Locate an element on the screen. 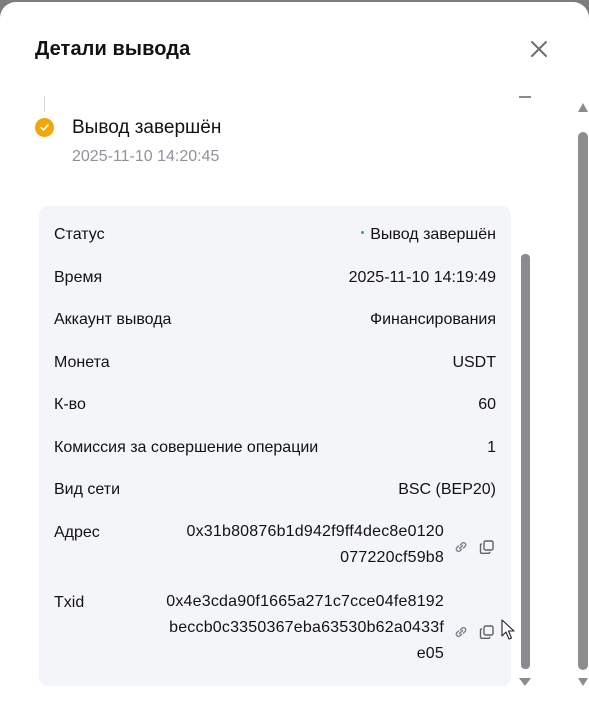  status-value: Вывод завершён is located at coordinates (428, 235).